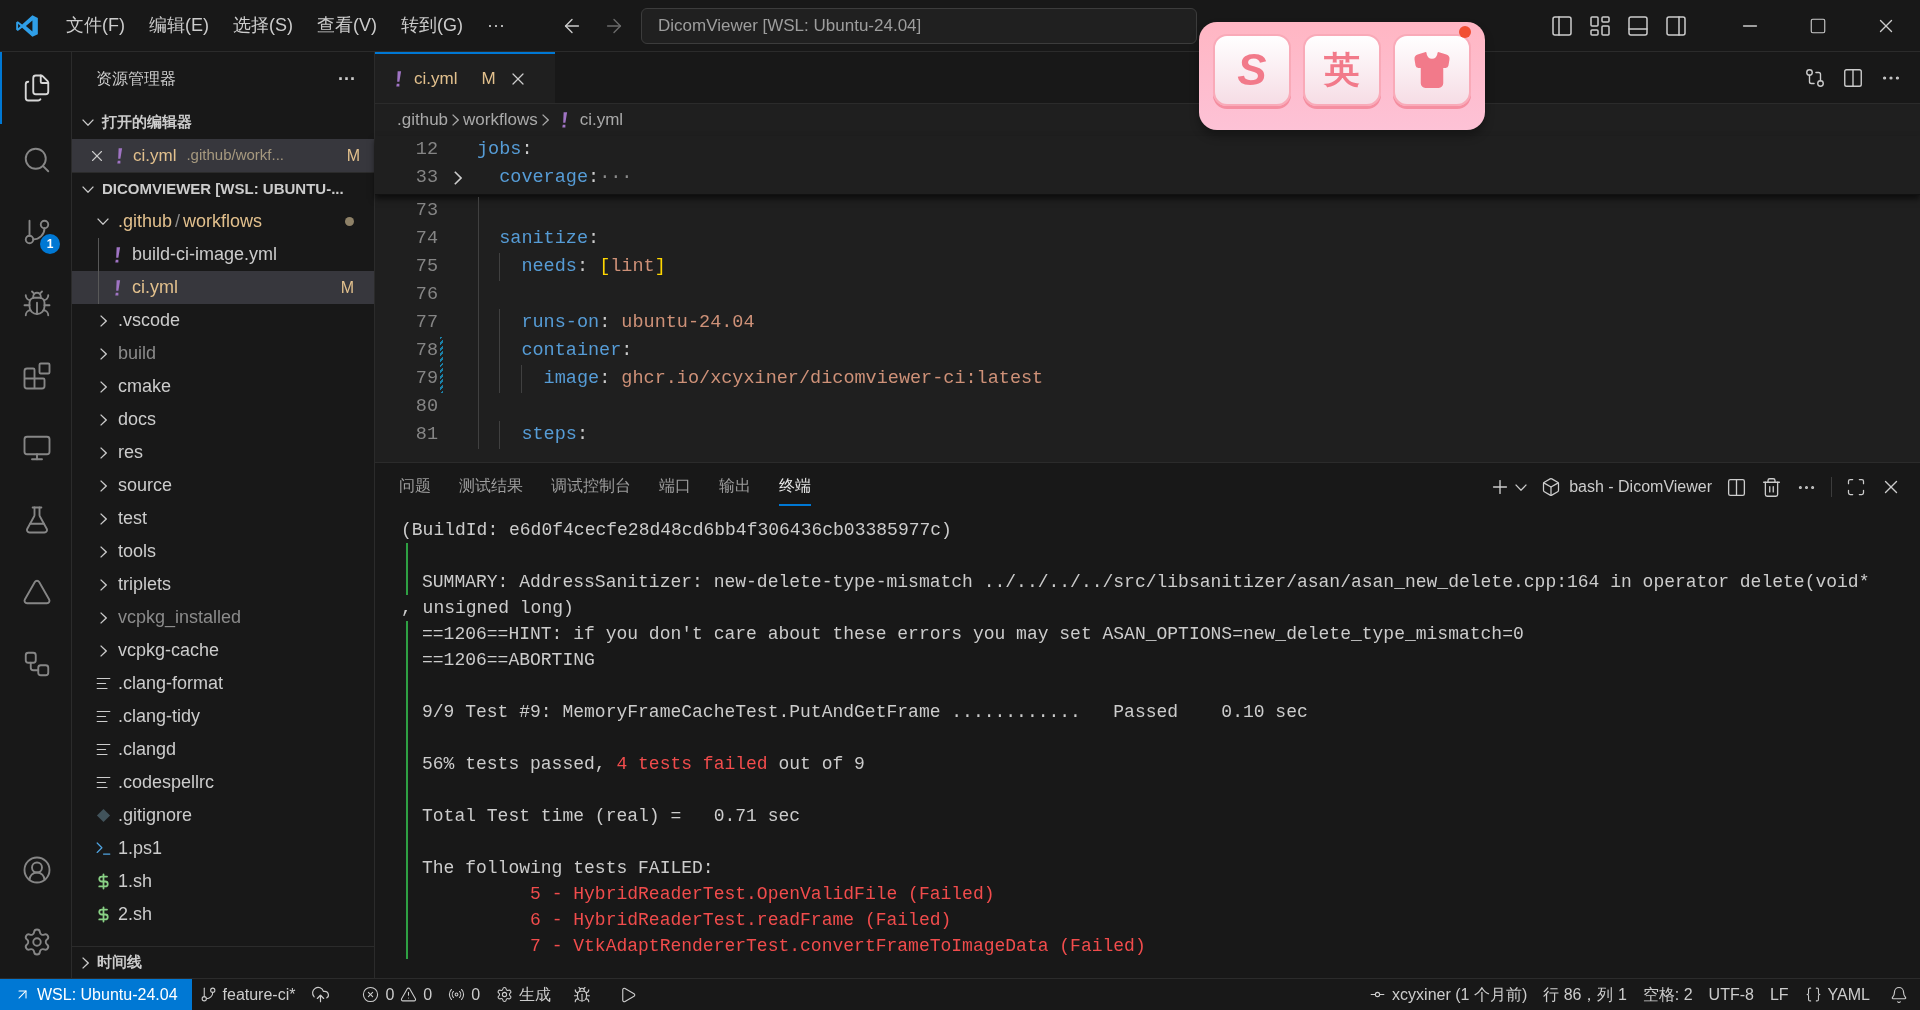 This screenshot has width=1920, height=1010. Describe the element at coordinates (464, 994) in the screenshot. I see `ports-item: 0` at that location.